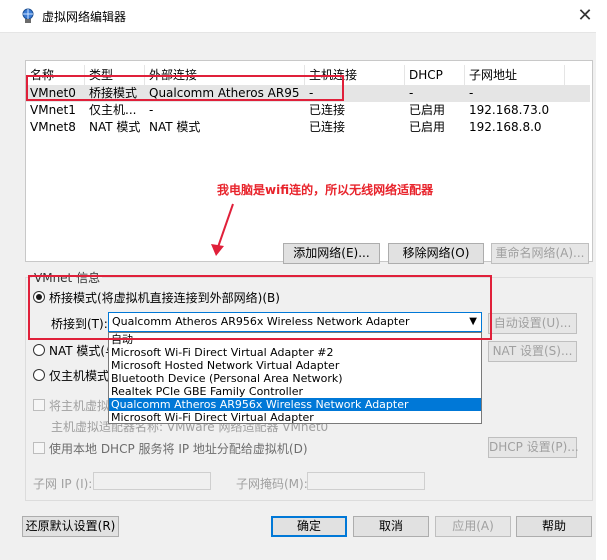  I want to click on cell-external: -, so click(151, 110).